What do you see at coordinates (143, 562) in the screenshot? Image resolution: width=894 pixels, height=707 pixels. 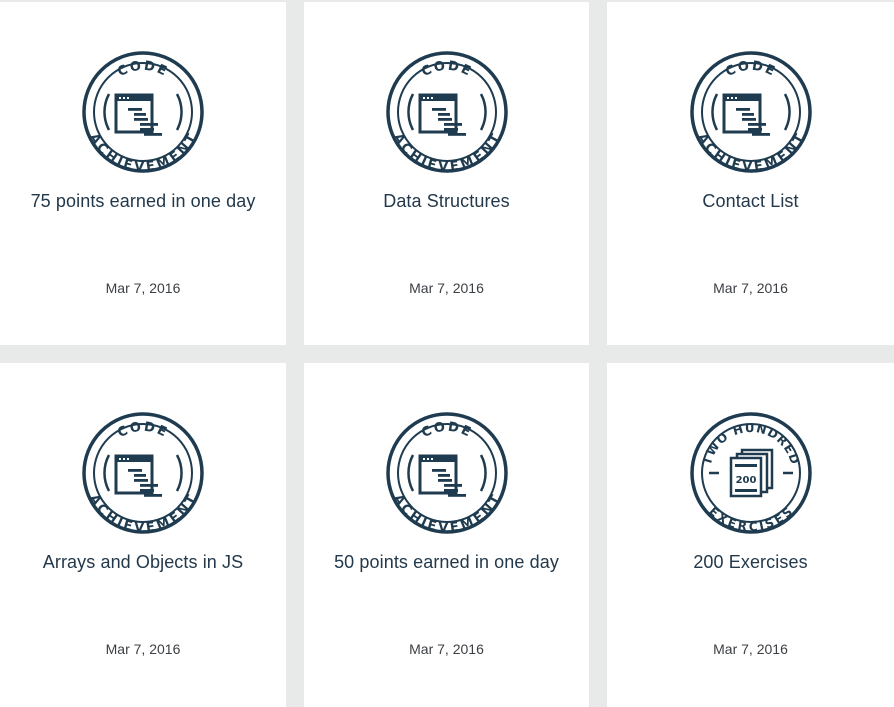 I see `achievement-title: Arrays and Objects in JS` at bounding box center [143, 562].